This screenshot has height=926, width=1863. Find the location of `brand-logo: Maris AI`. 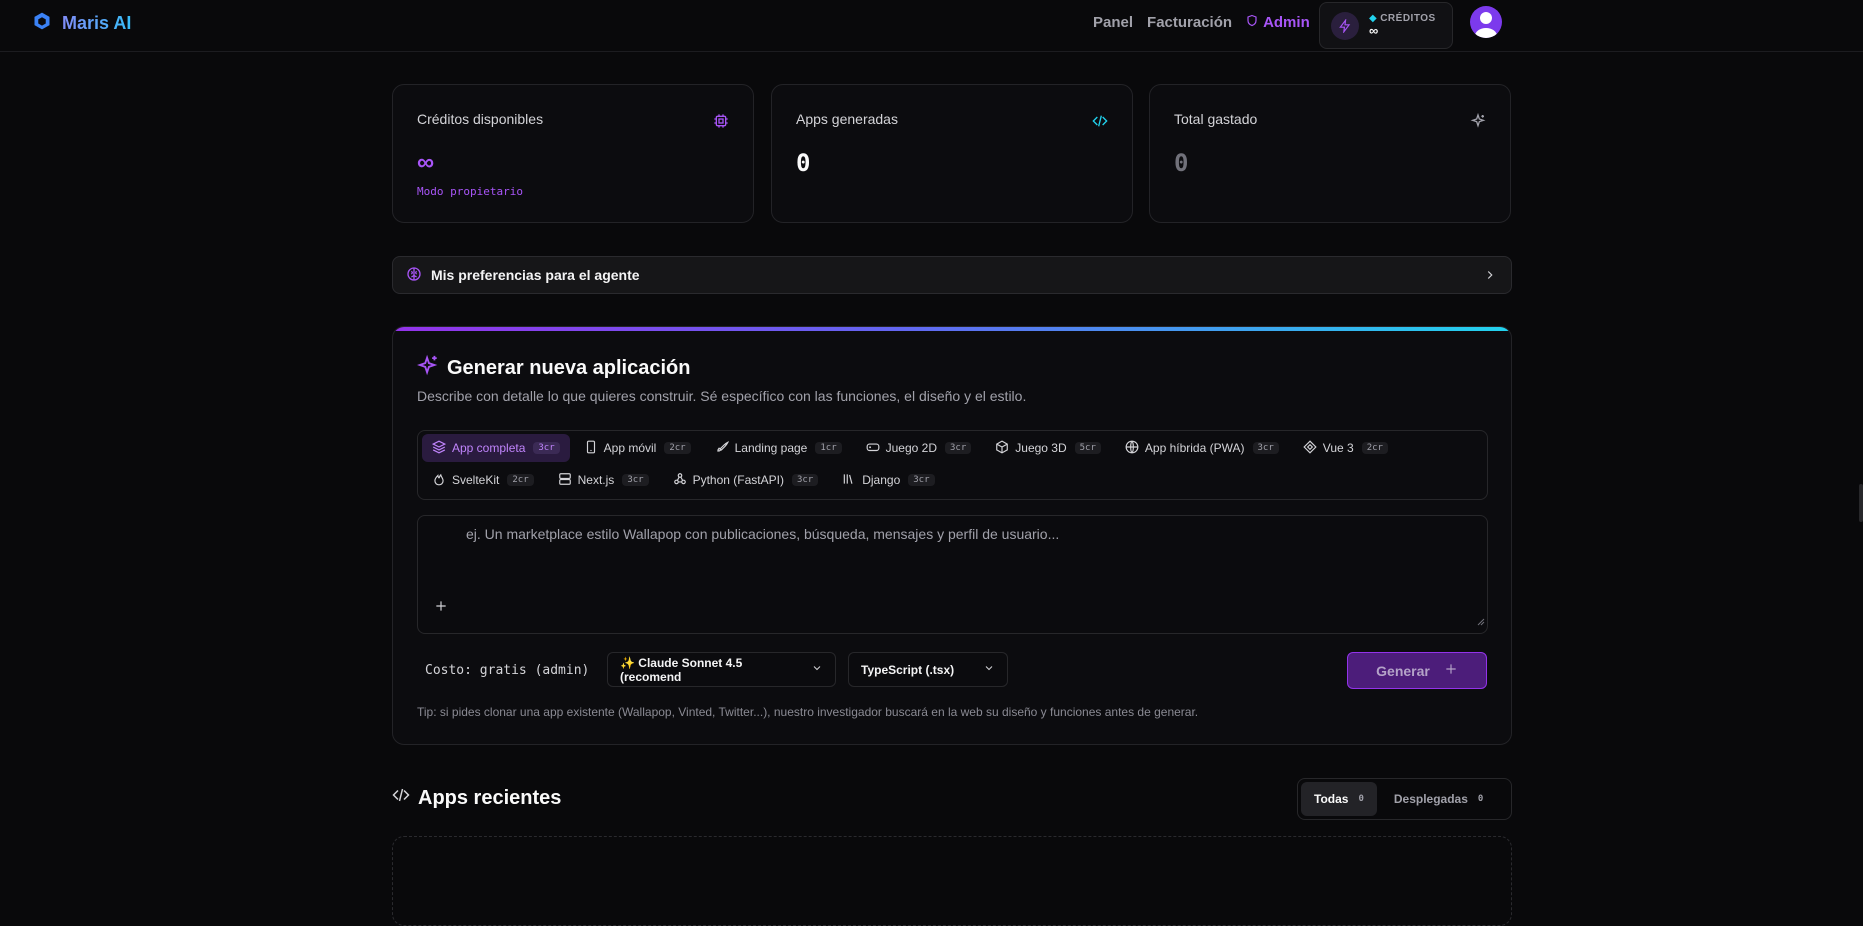

brand-logo: Maris AI is located at coordinates (81, 23).